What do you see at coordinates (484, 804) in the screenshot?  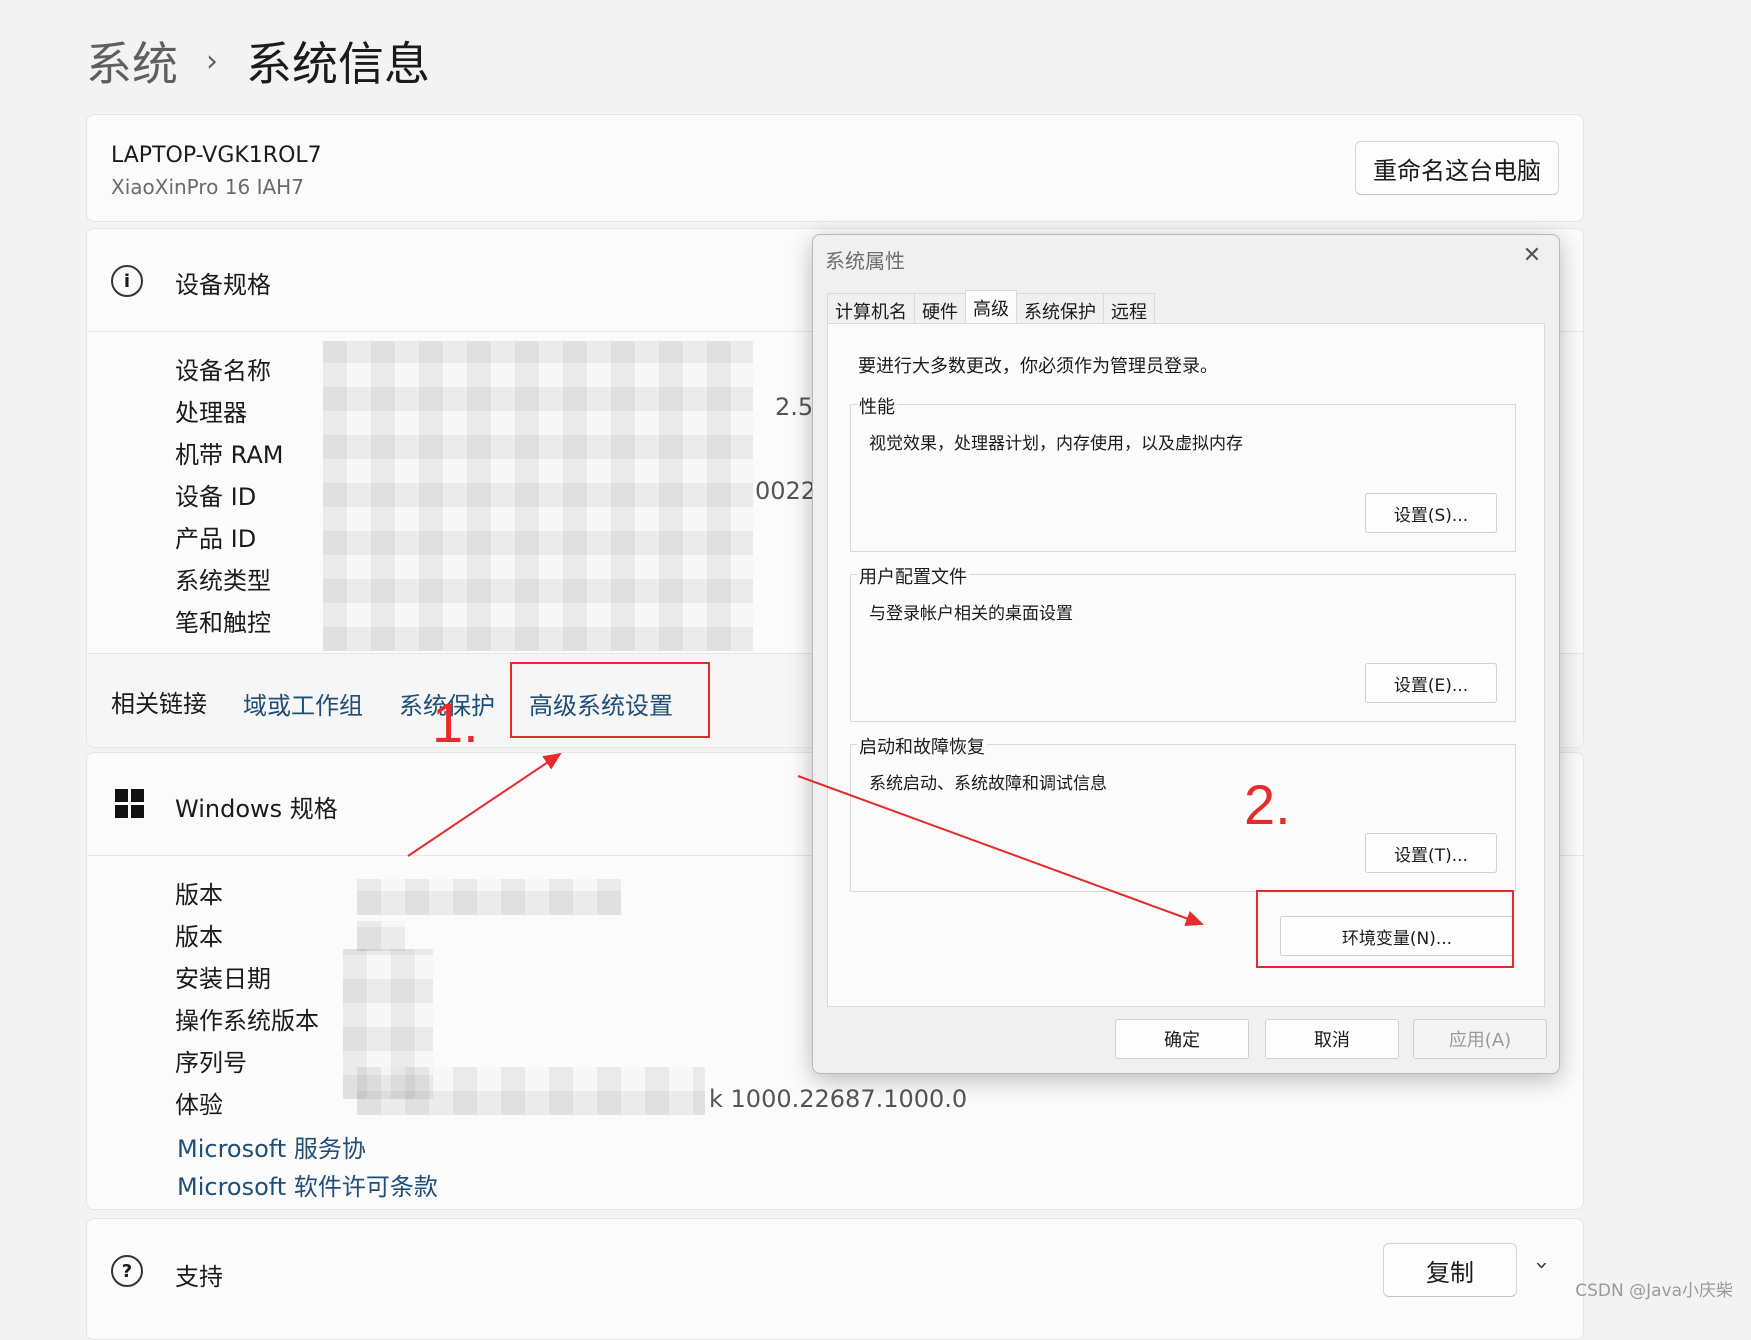 I see `arrow-to-advanced-settings` at bounding box center [484, 804].